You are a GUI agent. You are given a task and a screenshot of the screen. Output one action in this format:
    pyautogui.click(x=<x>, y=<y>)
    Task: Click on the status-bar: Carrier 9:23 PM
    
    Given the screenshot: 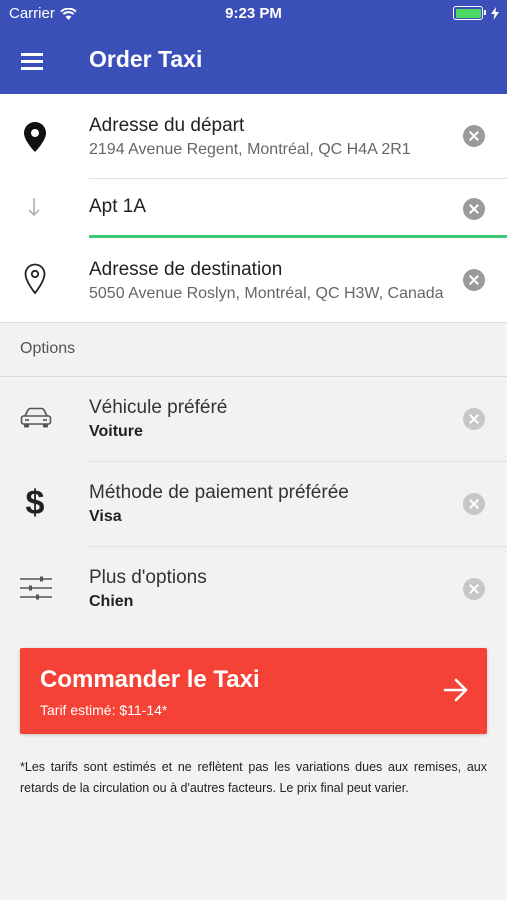 What is the action you would take?
    pyautogui.click(x=253, y=14)
    